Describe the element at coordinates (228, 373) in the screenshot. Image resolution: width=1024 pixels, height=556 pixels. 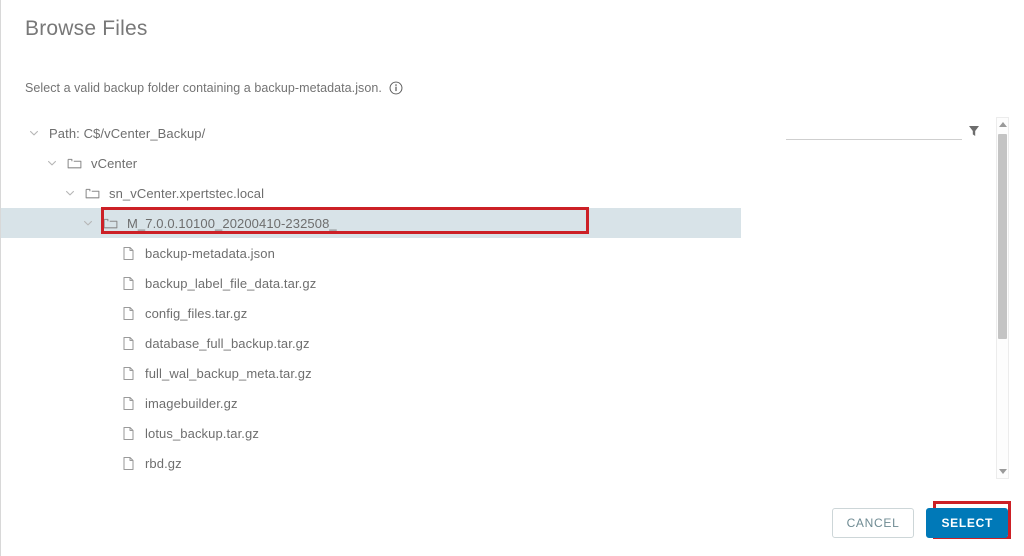
I see `tree-row-label: full_wal_backup_meta.tar.gz` at that location.